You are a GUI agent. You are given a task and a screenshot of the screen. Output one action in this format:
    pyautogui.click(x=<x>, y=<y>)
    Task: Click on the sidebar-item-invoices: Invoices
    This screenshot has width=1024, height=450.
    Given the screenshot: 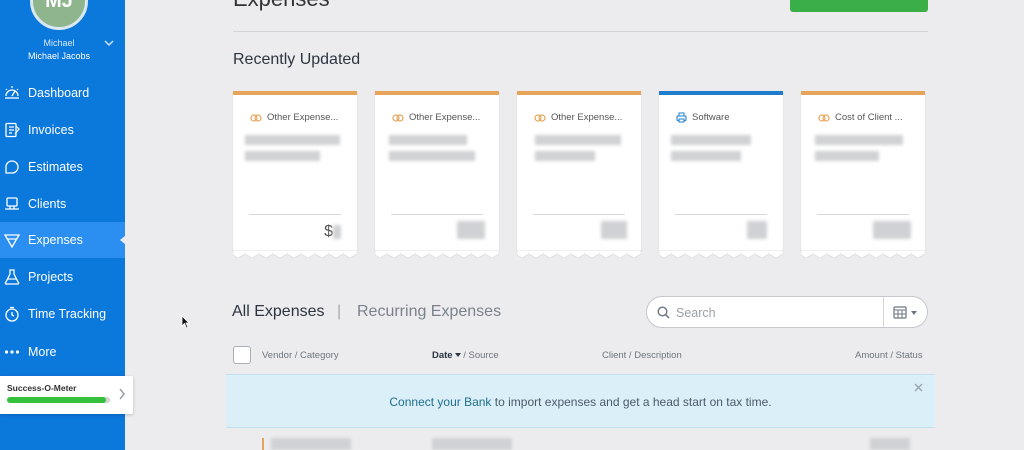 What is the action you would take?
    pyautogui.click(x=62, y=130)
    